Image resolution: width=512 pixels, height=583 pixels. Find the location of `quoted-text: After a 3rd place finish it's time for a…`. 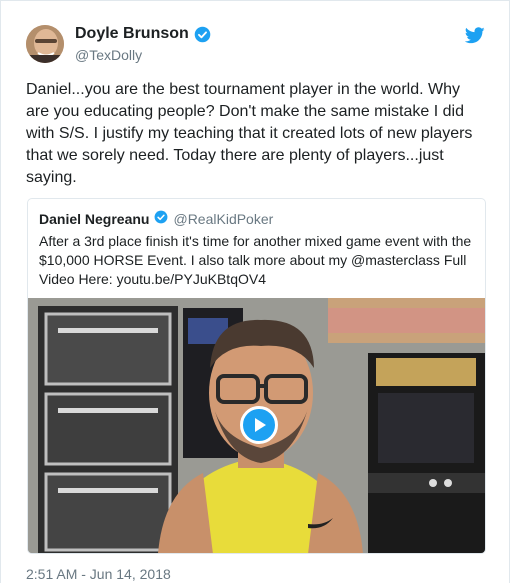

quoted-text: After a 3rd place finish it's time for a… is located at coordinates (255, 260).